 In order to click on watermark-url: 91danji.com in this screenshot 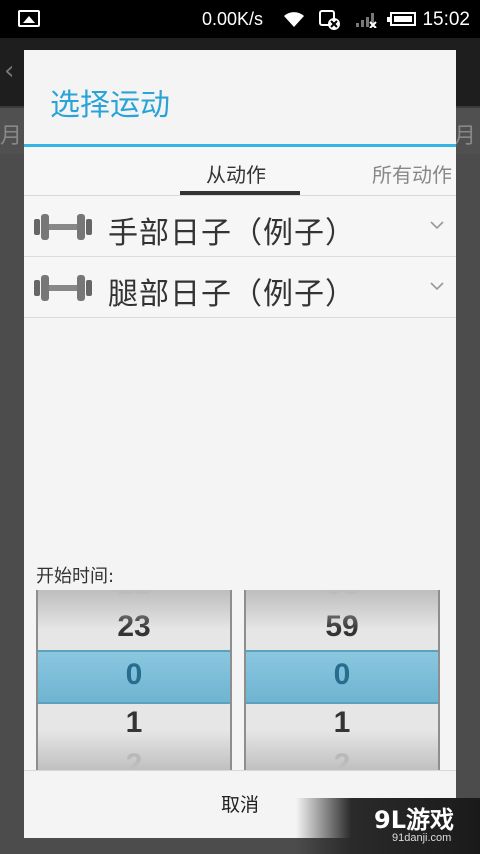, I will do `click(422, 838)`.